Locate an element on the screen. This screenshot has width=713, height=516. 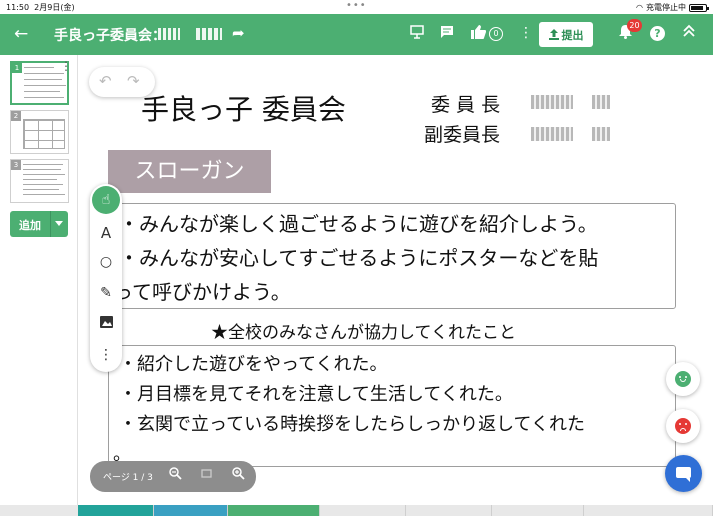
document-title: 手良っ子委員会： is located at coordinates (110, 36).